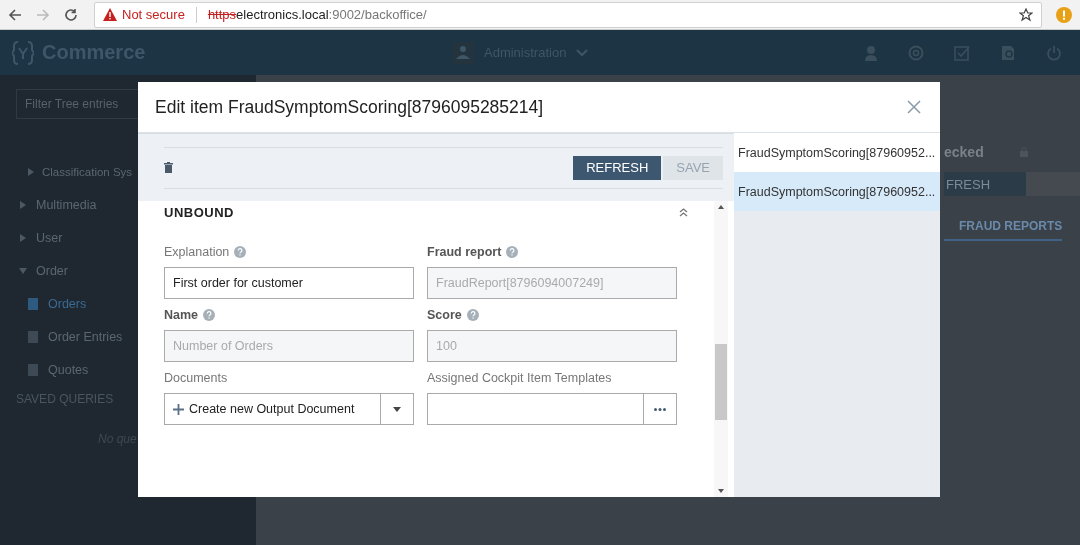  I want to click on scrollbar, so click(721, 349).